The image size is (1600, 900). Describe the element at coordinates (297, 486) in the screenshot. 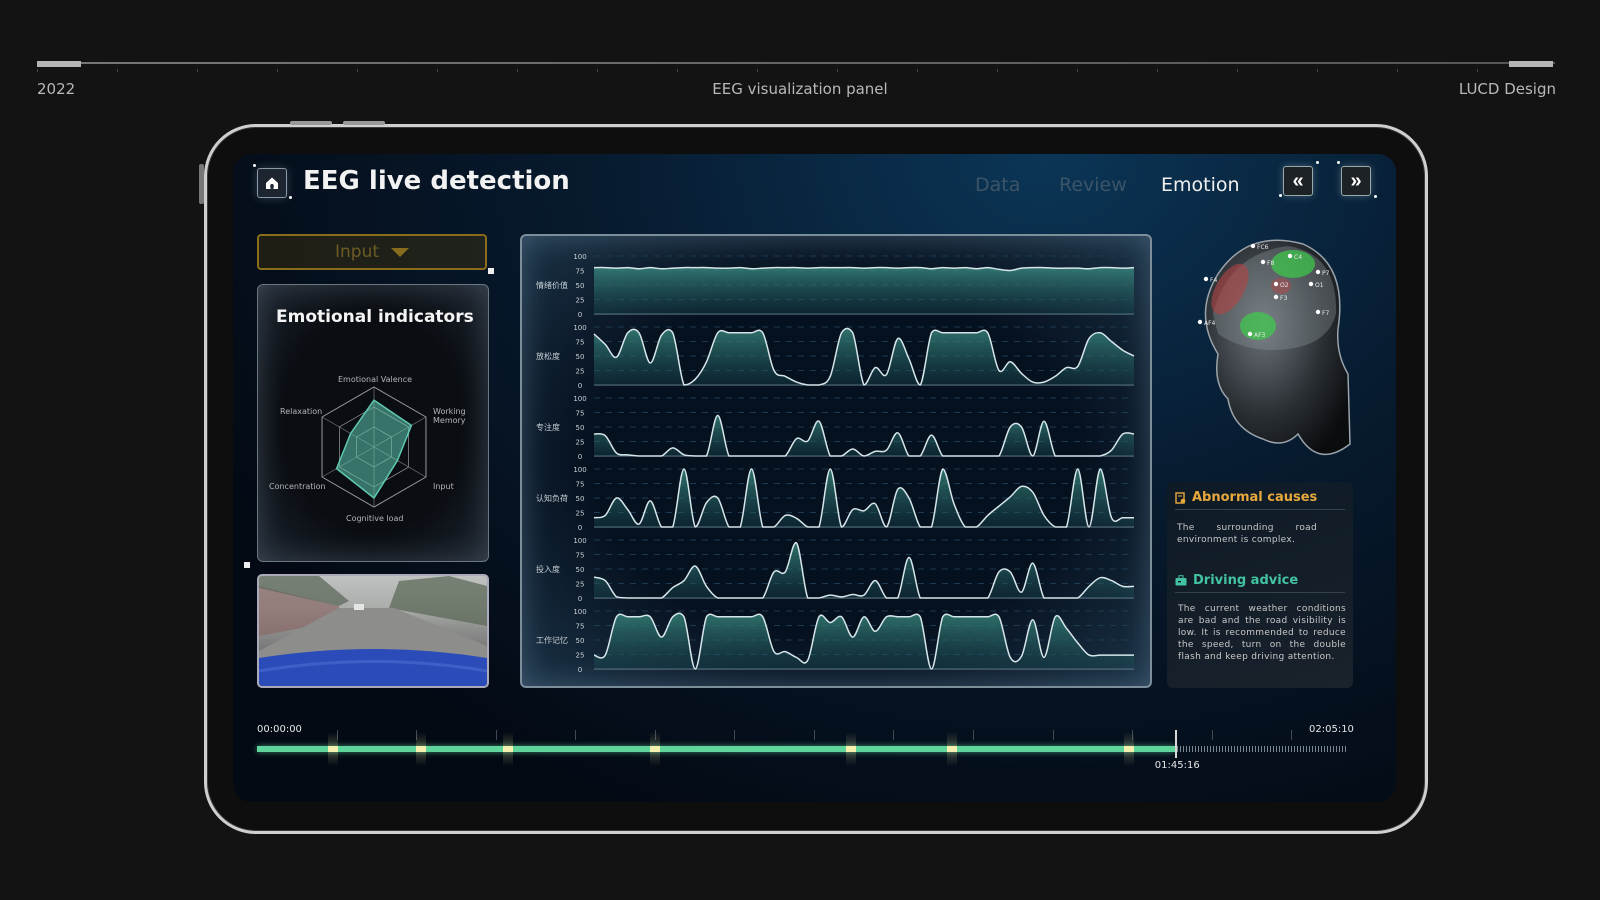

I see `radar-label-concentration: Concentration` at that location.